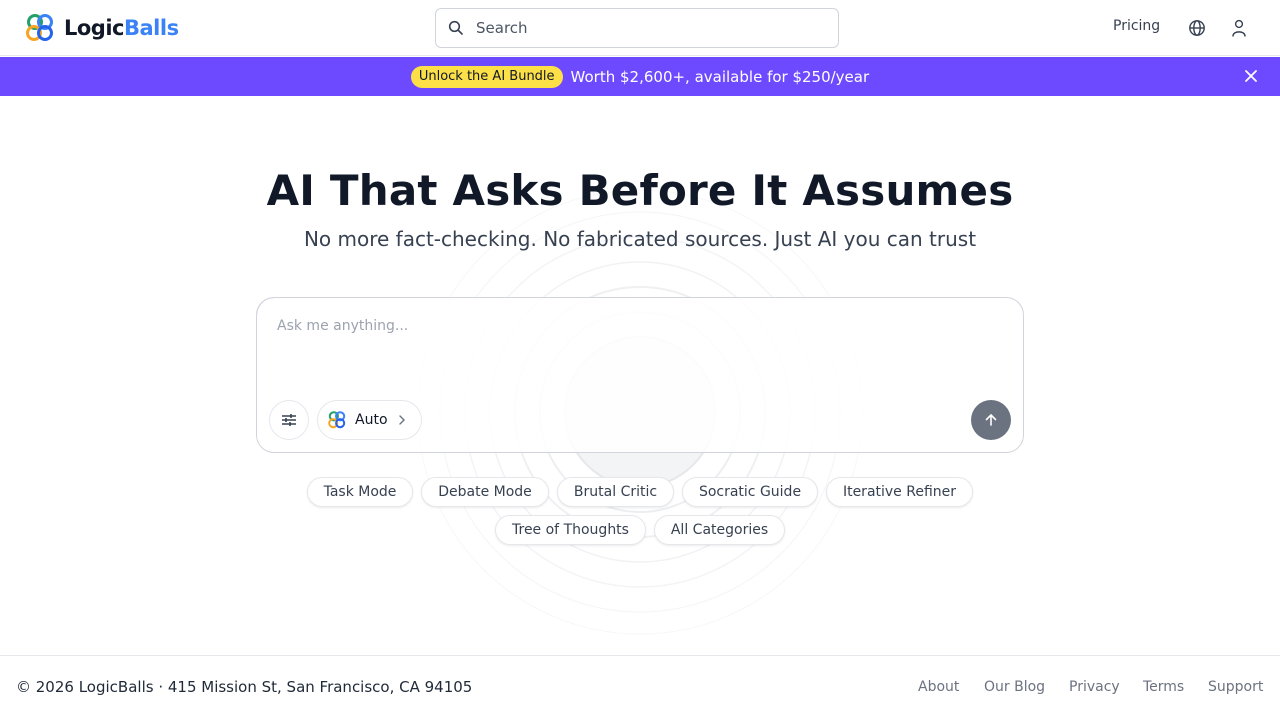 This screenshot has height=720, width=1280. Describe the element at coordinates (637, 348) in the screenshot. I see `prompt-input` at that location.